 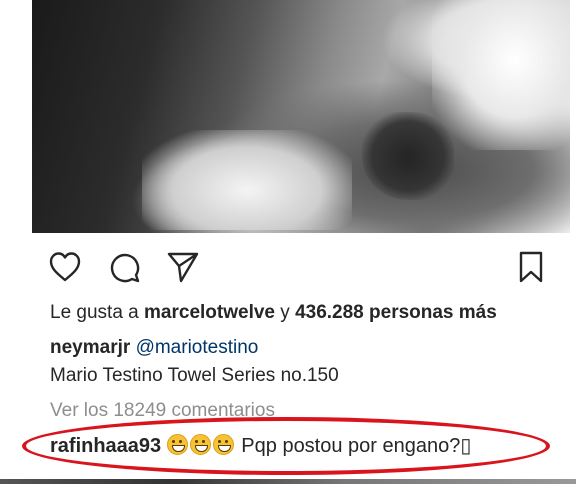 What do you see at coordinates (197, 347) in the screenshot?
I see `caption-mention-link: @mariotestino` at bounding box center [197, 347].